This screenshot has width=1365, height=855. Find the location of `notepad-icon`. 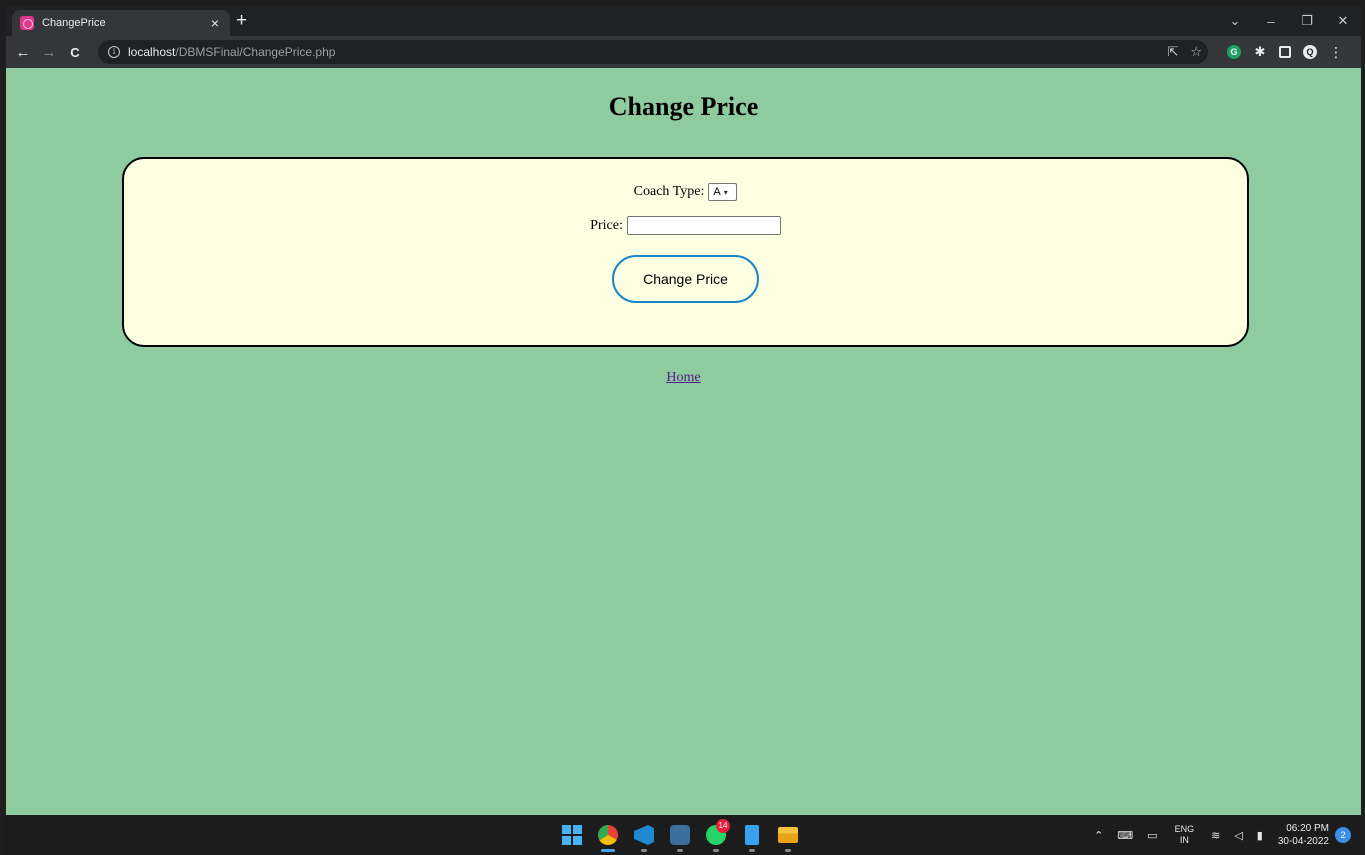

notepad-icon is located at coordinates (752, 835).